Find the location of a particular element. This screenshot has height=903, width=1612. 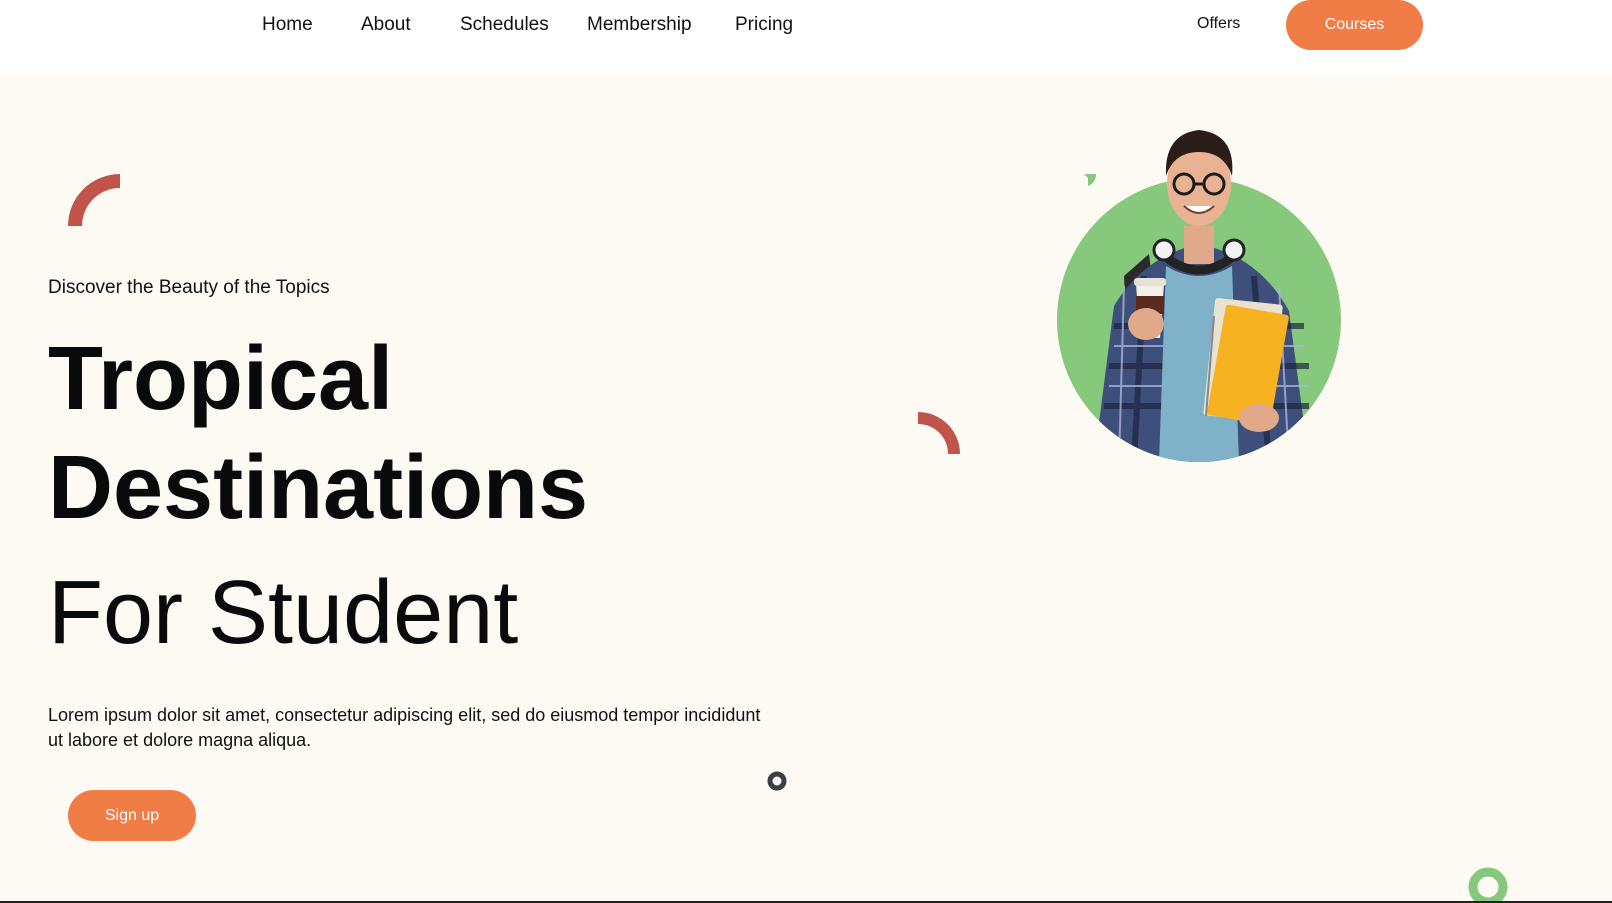

signup-button: Sign up is located at coordinates (132, 815).